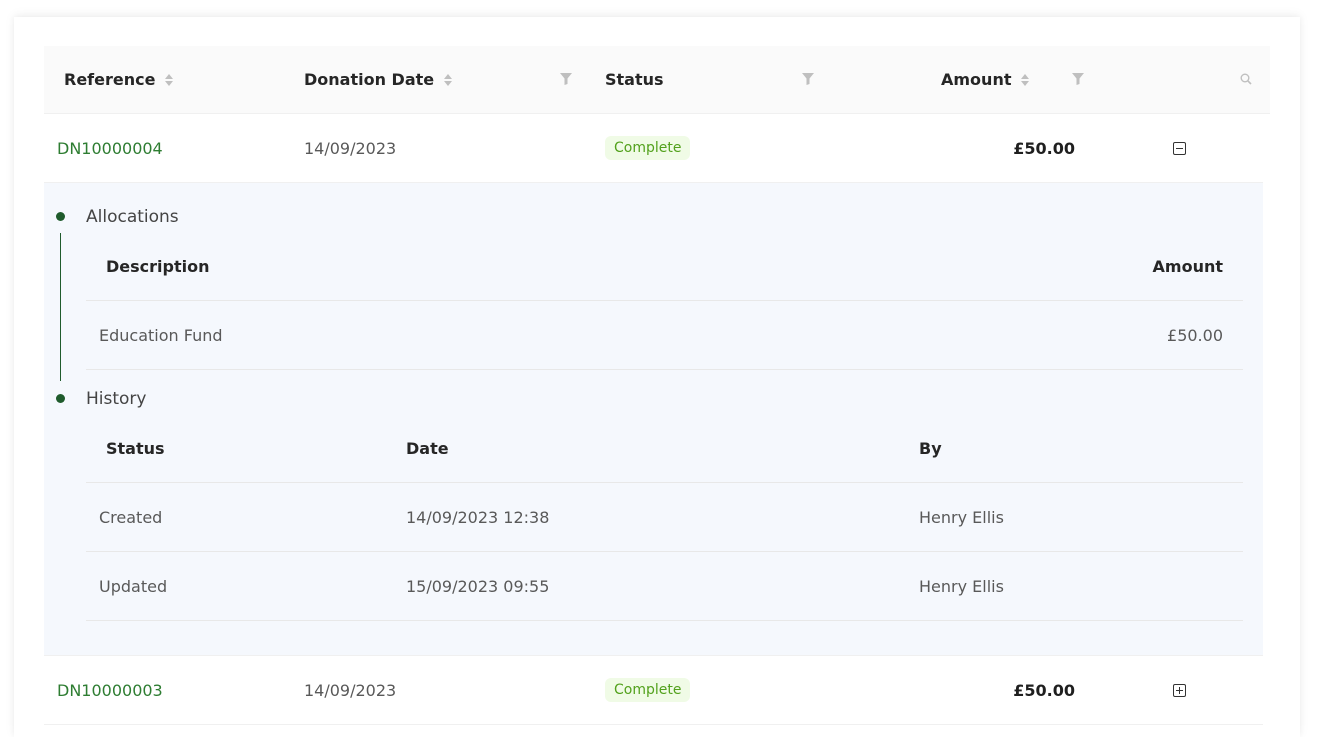 Image resolution: width=1317 pixels, height=737 pixels. I want to click on column-label-donation-date: Donation Date, so click(369, 79).